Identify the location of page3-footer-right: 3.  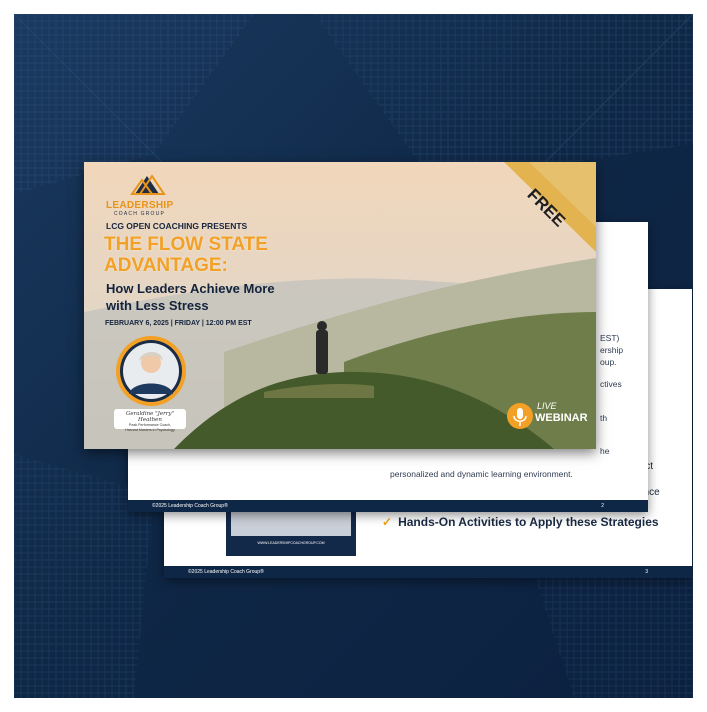
(646, 572).